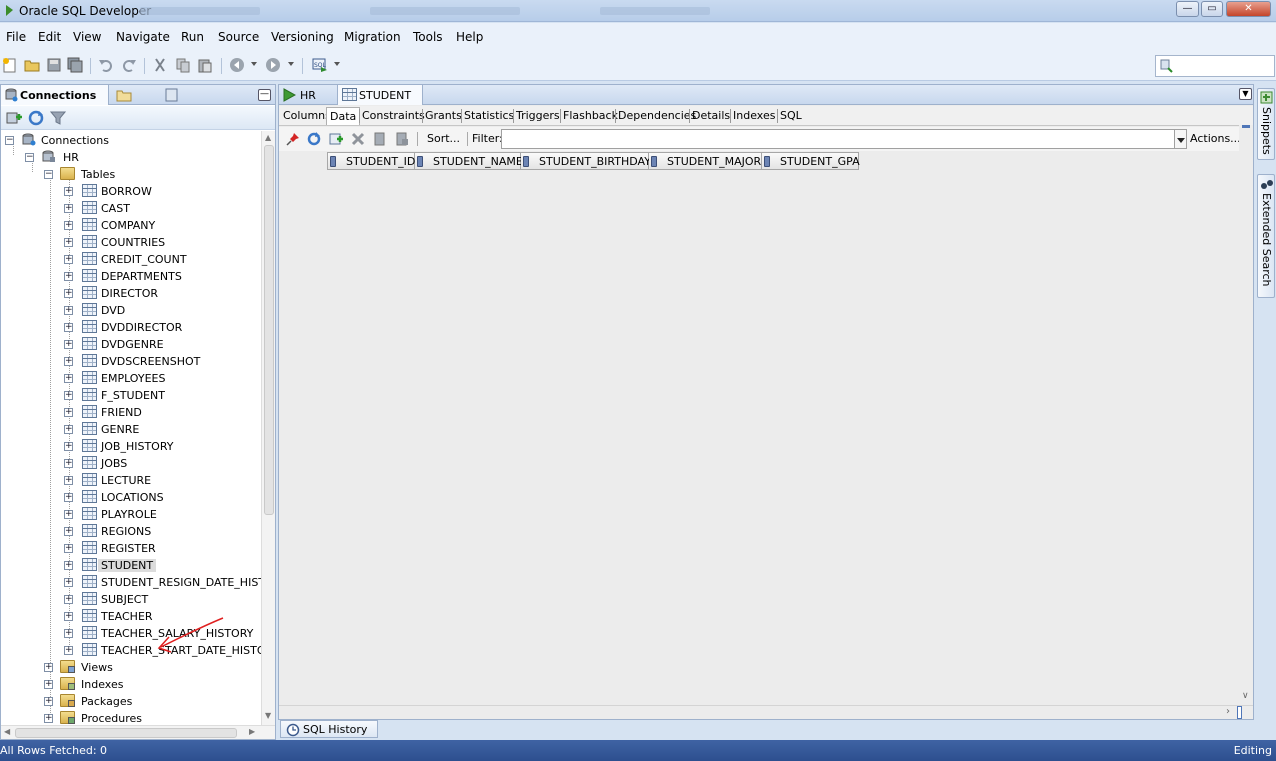  What do you see at coordinates (329, 729) in the screenshot?
I see `tab-sql-history: SQL History` at bounding box center [329, 729].